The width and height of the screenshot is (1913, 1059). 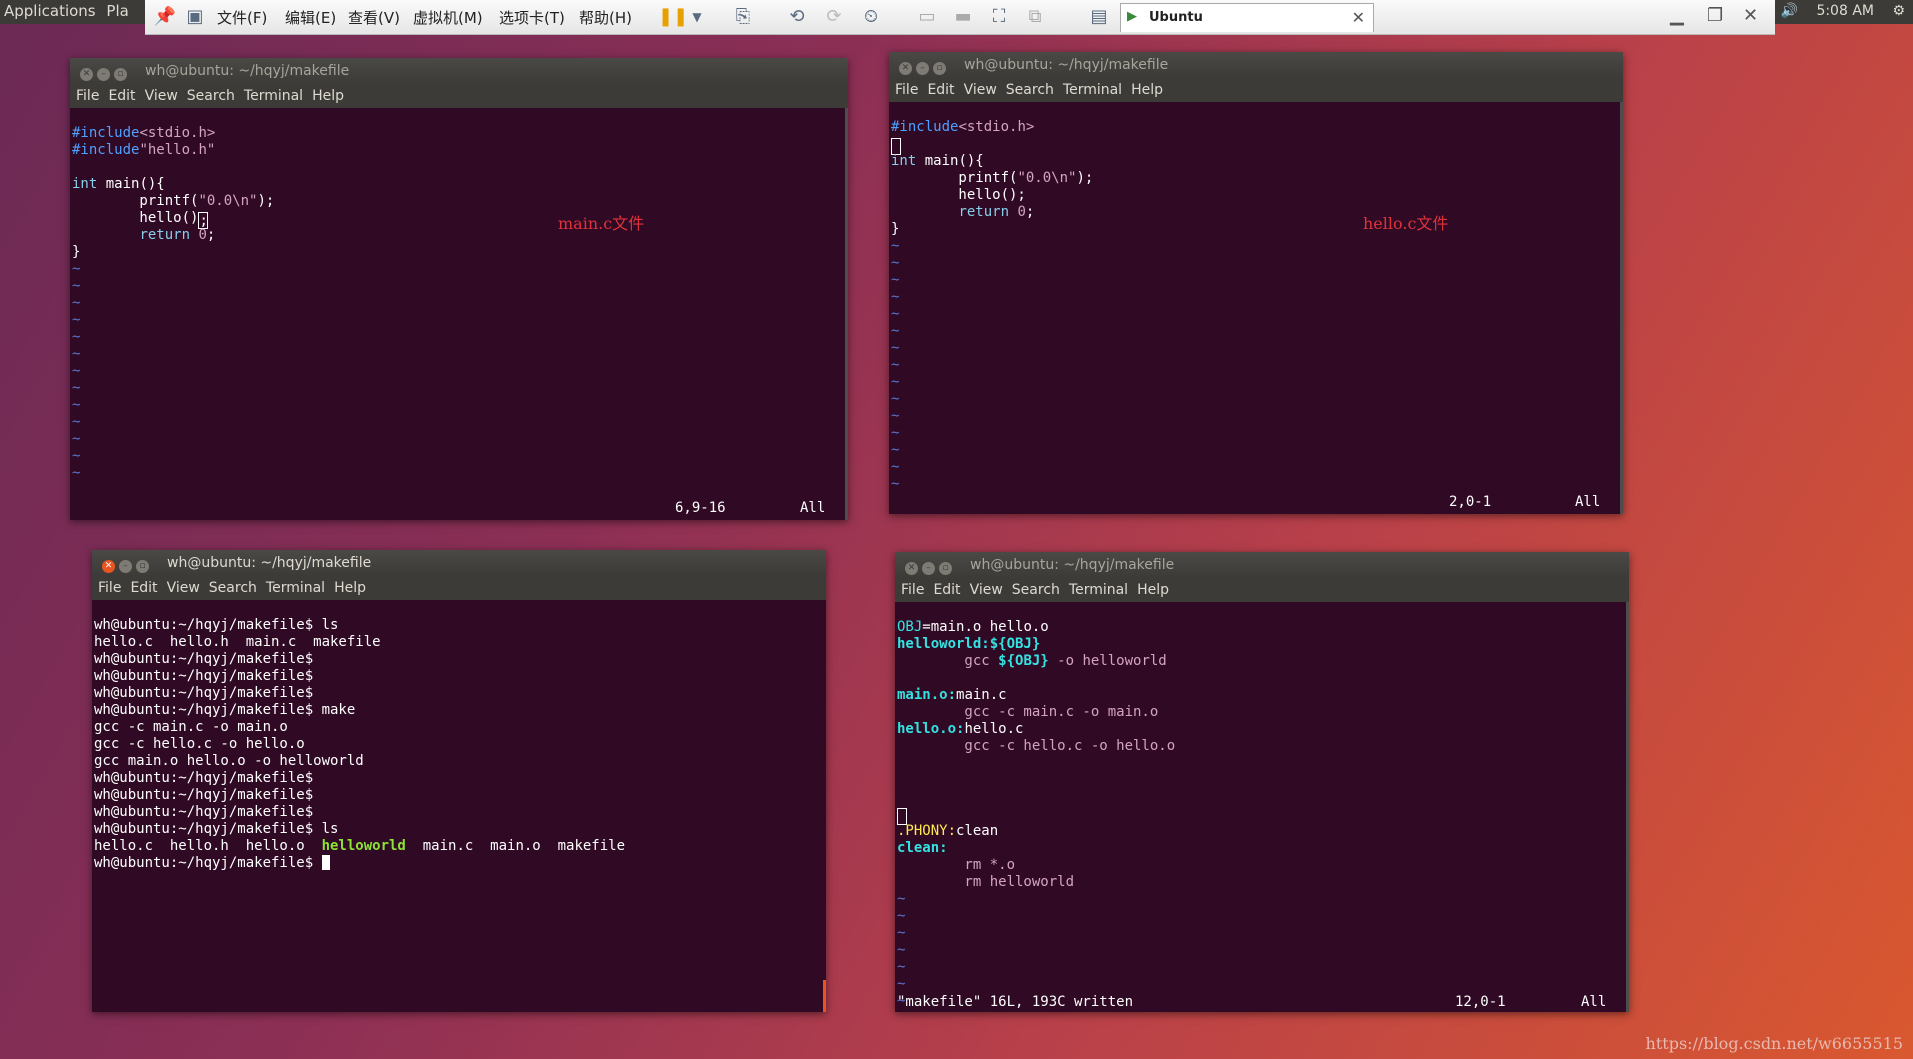 What do you see at coordinates (1247, 17) in the screenshot?
I see `tab-ubuntu: ▶ Ubuntu ✕` at bounding box center [1247, 17].